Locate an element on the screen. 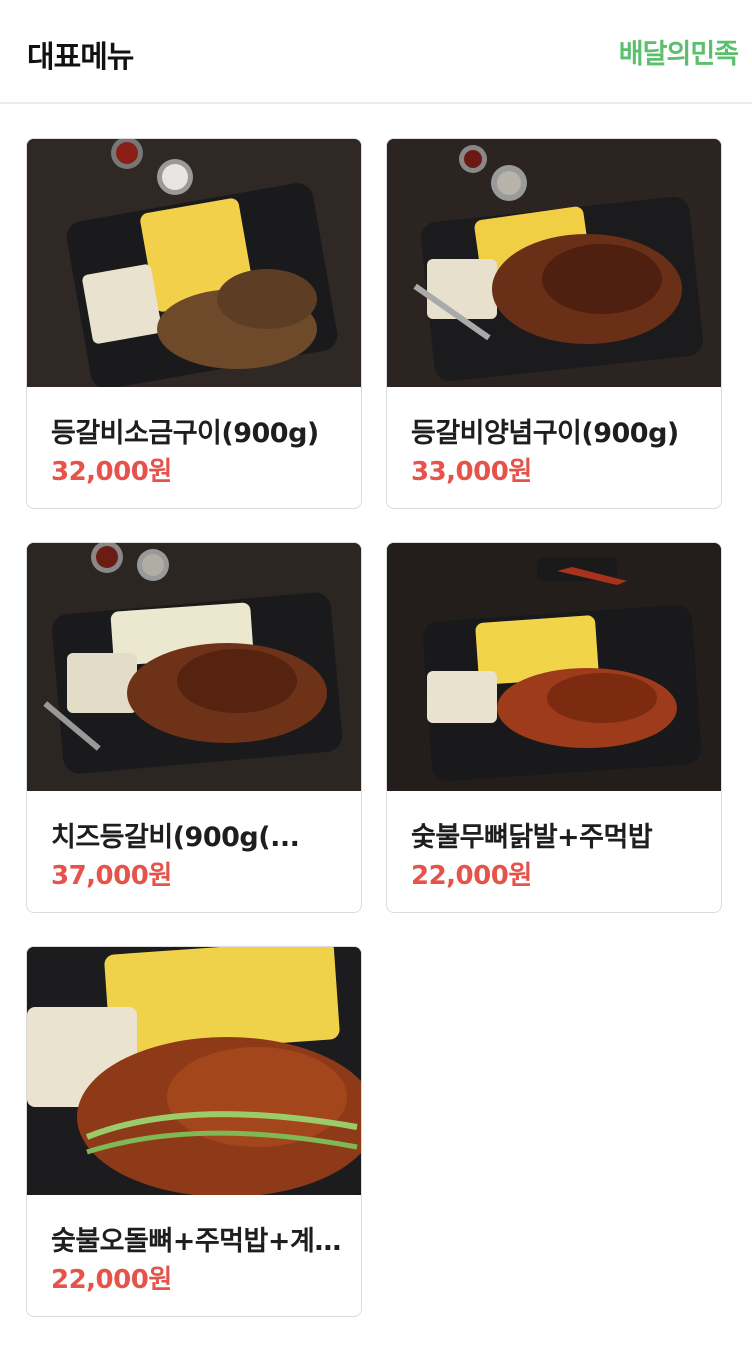 This screenshot has height=1346, width=752. menu-card: 치즈등갈비(900g(... 37,000원 is located at coordinates (194, 727).